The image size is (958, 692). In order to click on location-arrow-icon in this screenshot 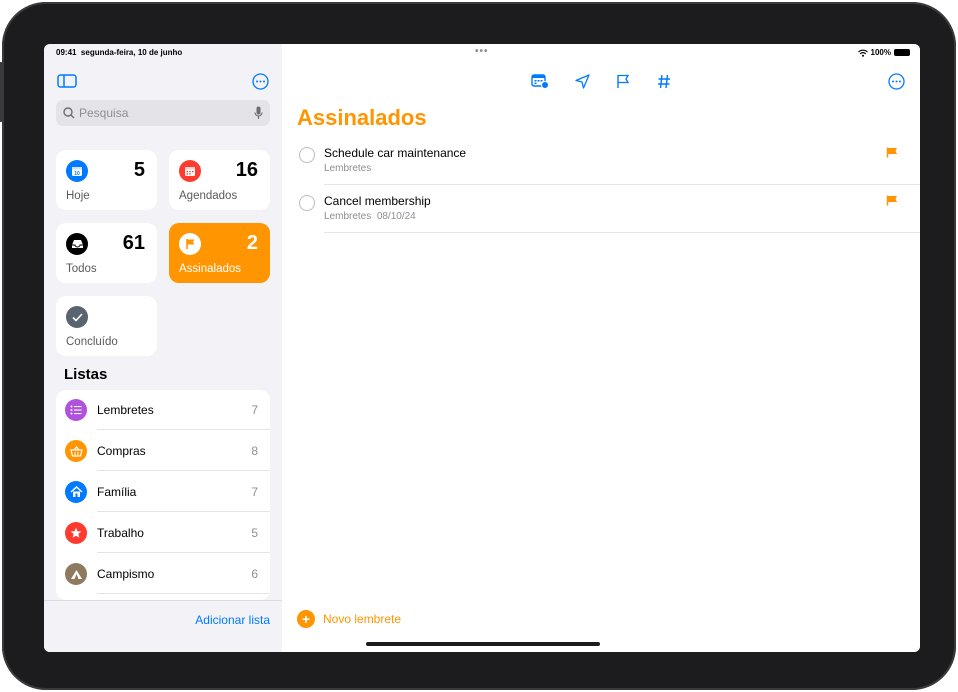, I will do `click(582, 81)`.